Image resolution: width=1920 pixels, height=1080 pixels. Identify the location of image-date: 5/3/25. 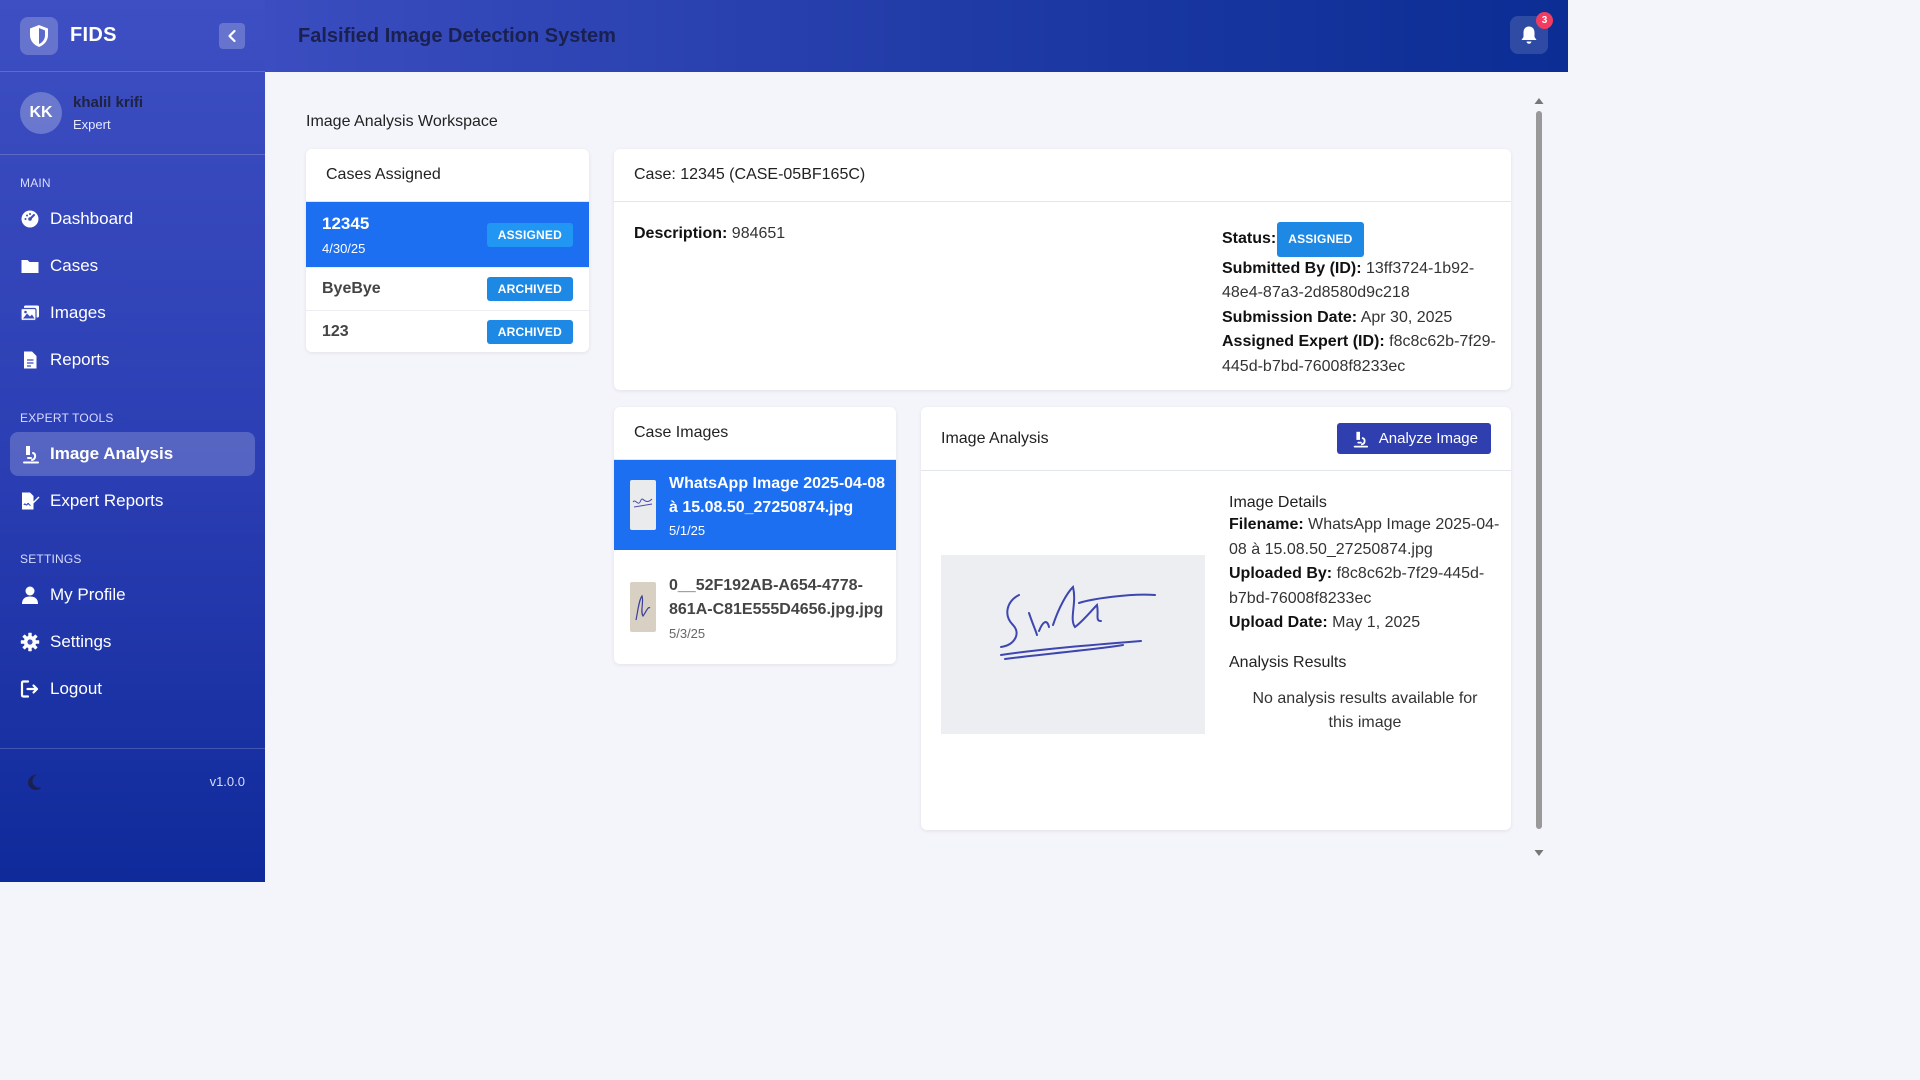
(687, 633).